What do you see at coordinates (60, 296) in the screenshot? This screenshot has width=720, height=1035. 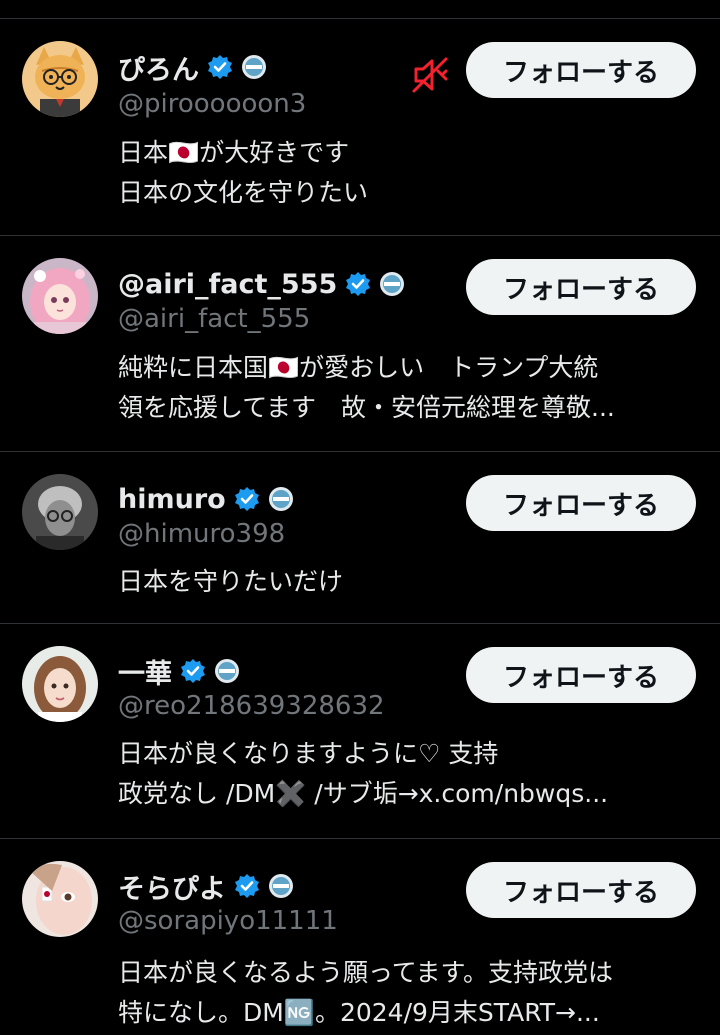 I see `avatar-anime-girl` at bounding box center [60, 296].